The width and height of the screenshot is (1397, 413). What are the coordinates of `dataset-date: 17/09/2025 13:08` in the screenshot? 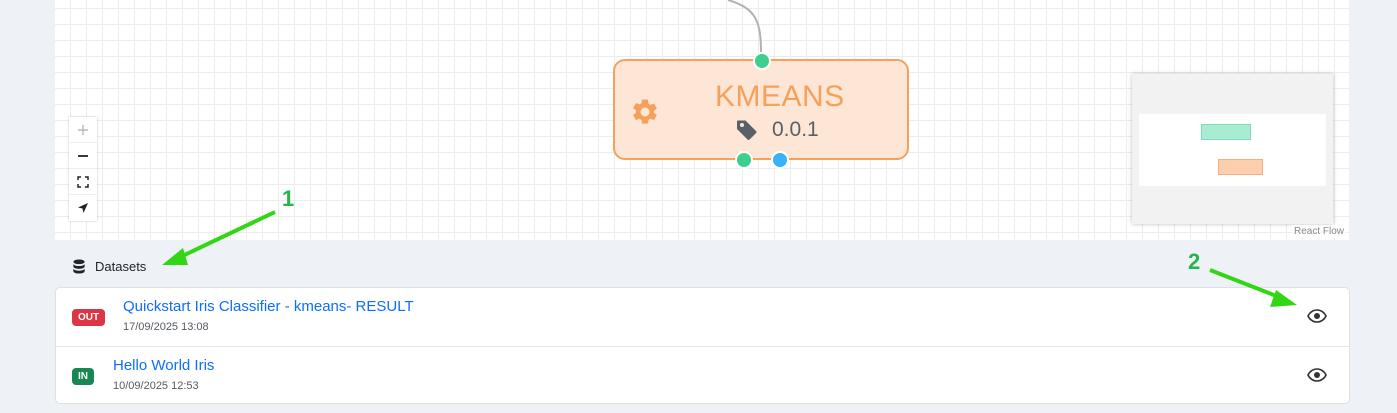 It's located at (166, 327).